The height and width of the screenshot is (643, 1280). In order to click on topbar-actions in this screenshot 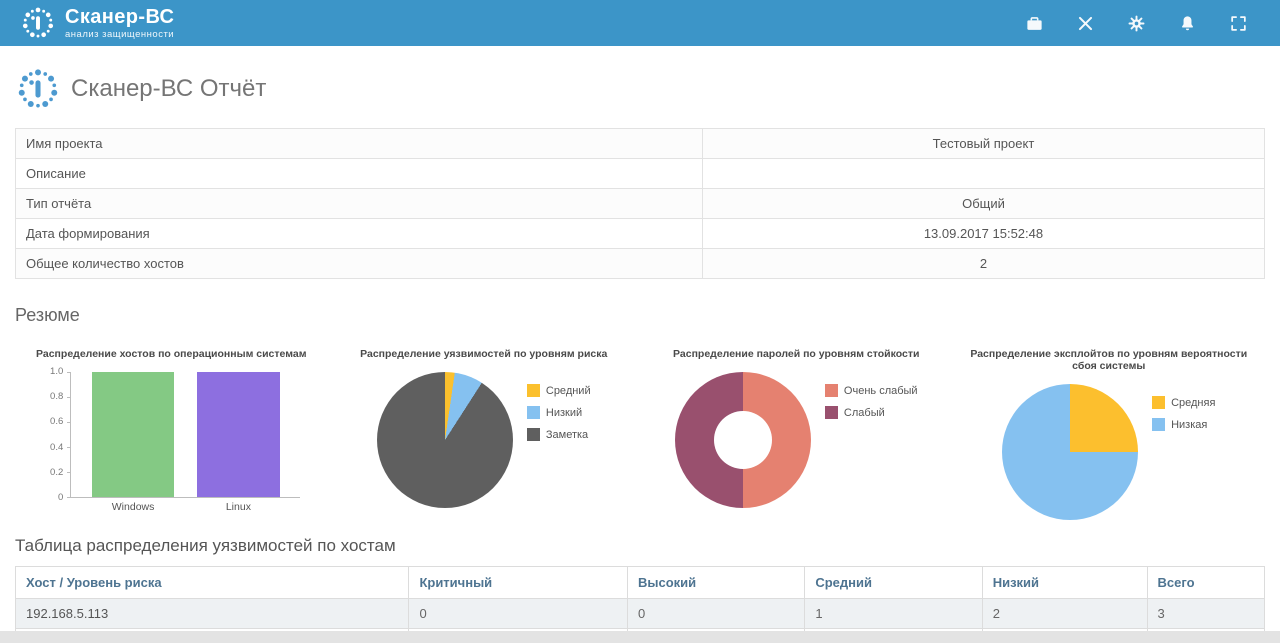, I will do `click(1142, 23)`.